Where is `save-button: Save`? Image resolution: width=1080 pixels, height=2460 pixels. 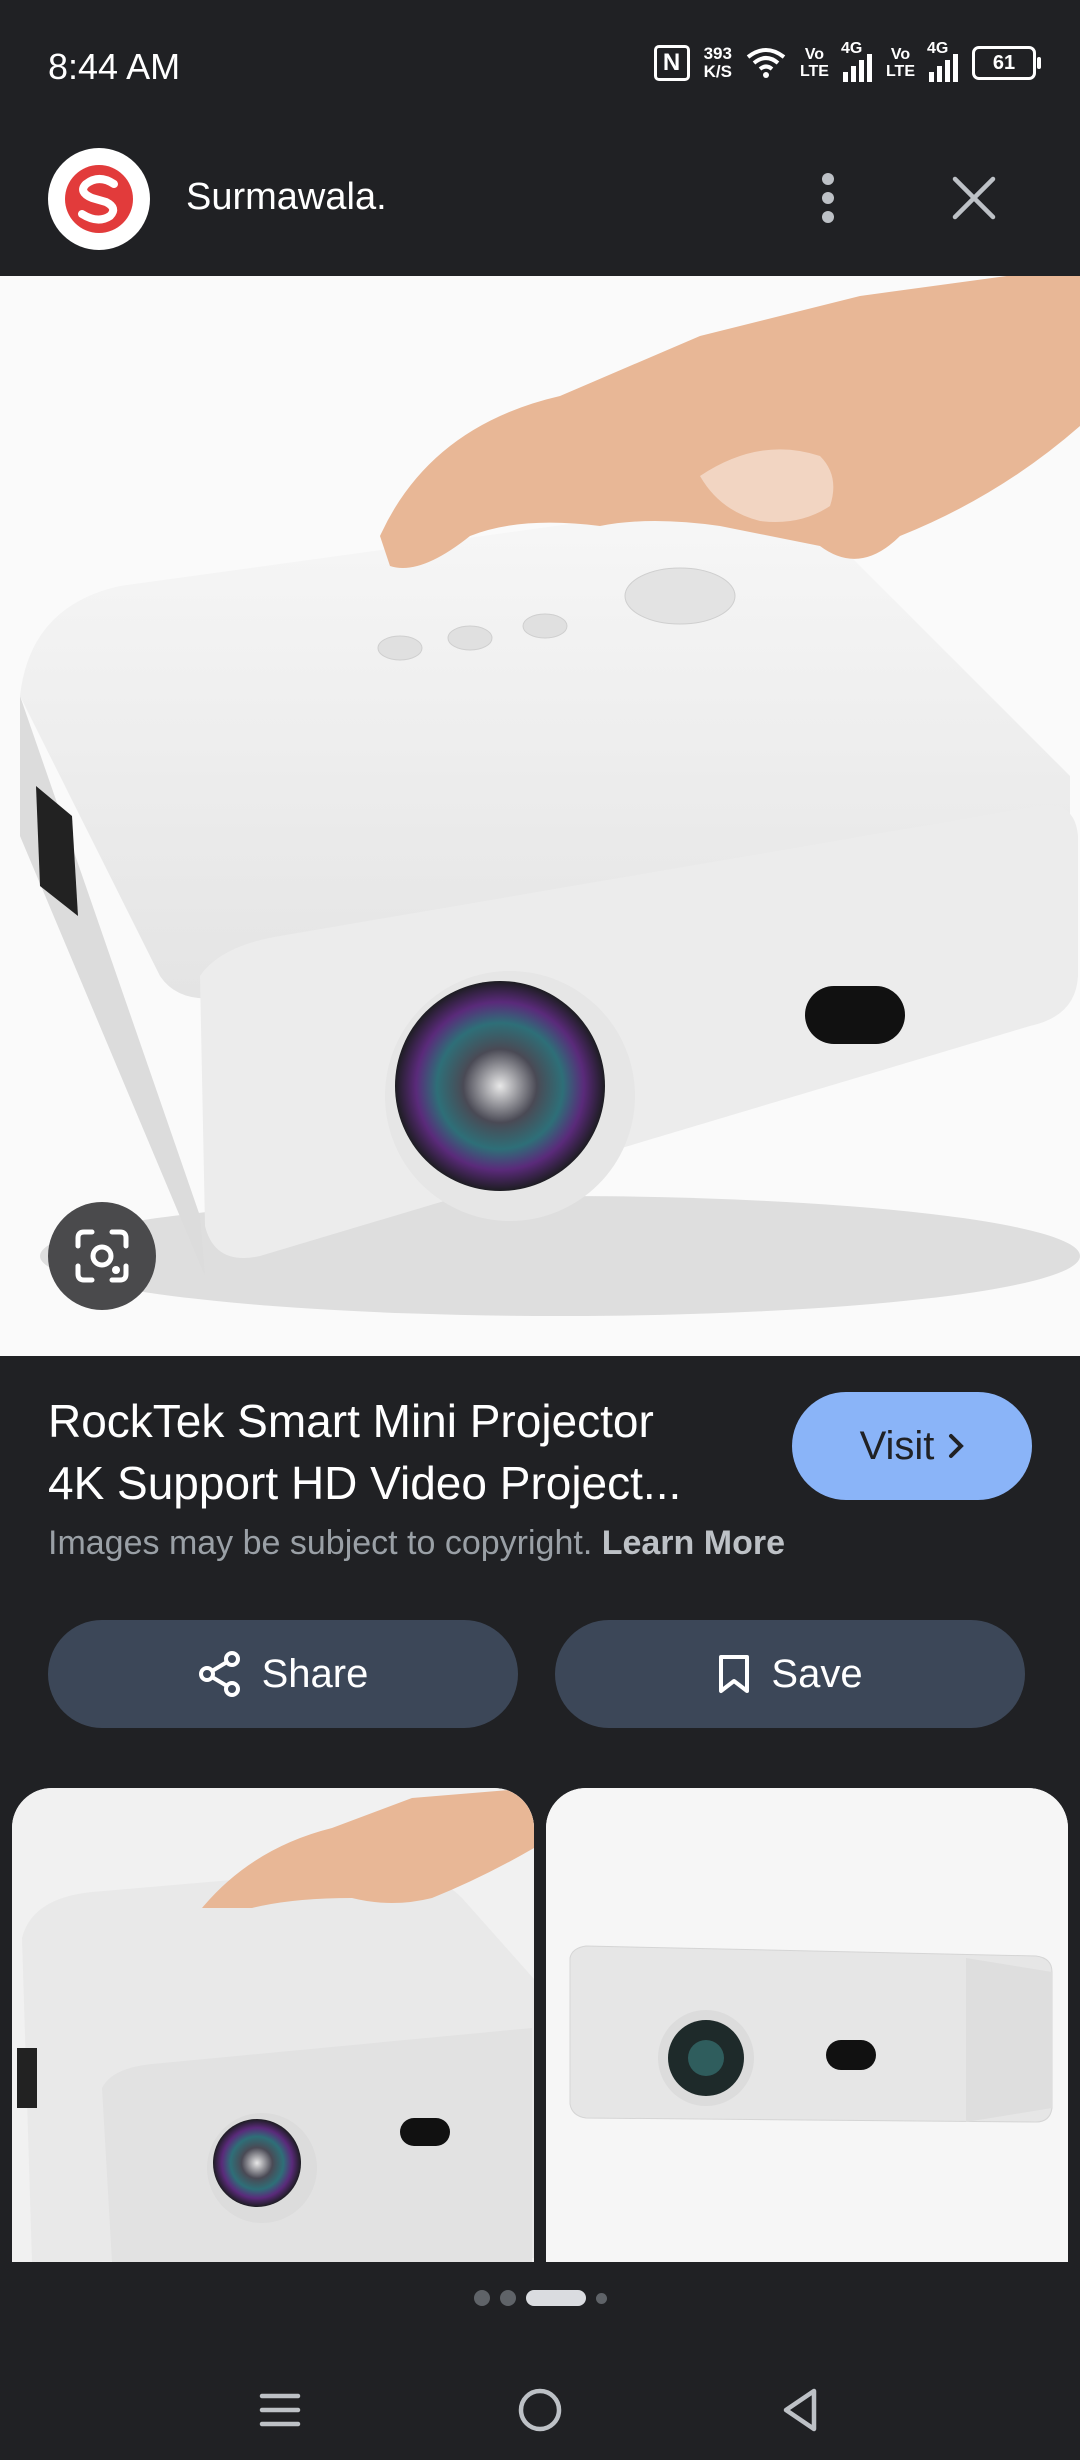
save-button: Save is located at coordinates (790, 1674).